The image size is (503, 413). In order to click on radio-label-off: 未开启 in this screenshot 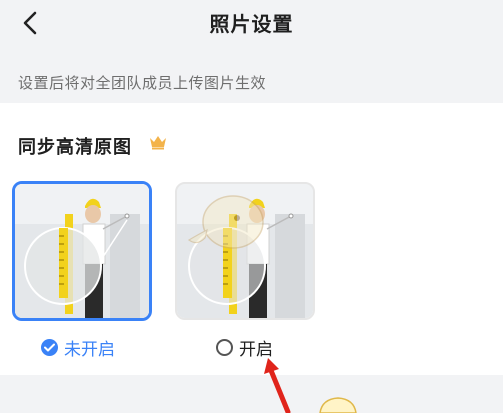, I will do `click(89, 350)`.